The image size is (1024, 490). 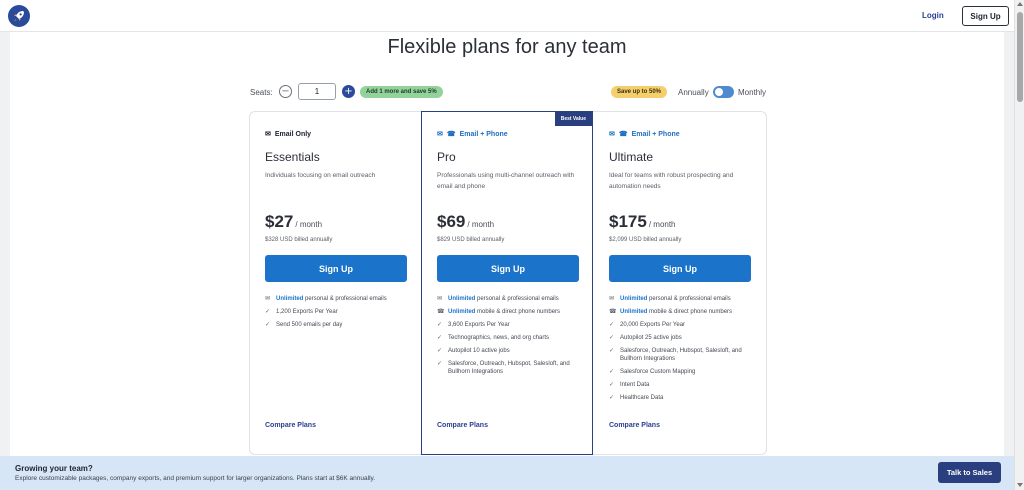 What do you see at coordinates (299, 240) in the screenshot?
I see `plan-billed-annually: $328 USD billed annually` at bounding box center [299, 240].